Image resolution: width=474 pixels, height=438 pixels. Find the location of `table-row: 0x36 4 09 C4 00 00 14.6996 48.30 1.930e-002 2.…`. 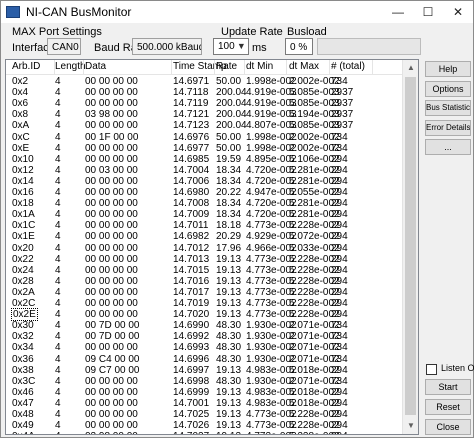

table-row: 0x36 4 09 C4 00 00 14.6996 48.30 1.930e-002 2.… is located at coordinates (206, 359).